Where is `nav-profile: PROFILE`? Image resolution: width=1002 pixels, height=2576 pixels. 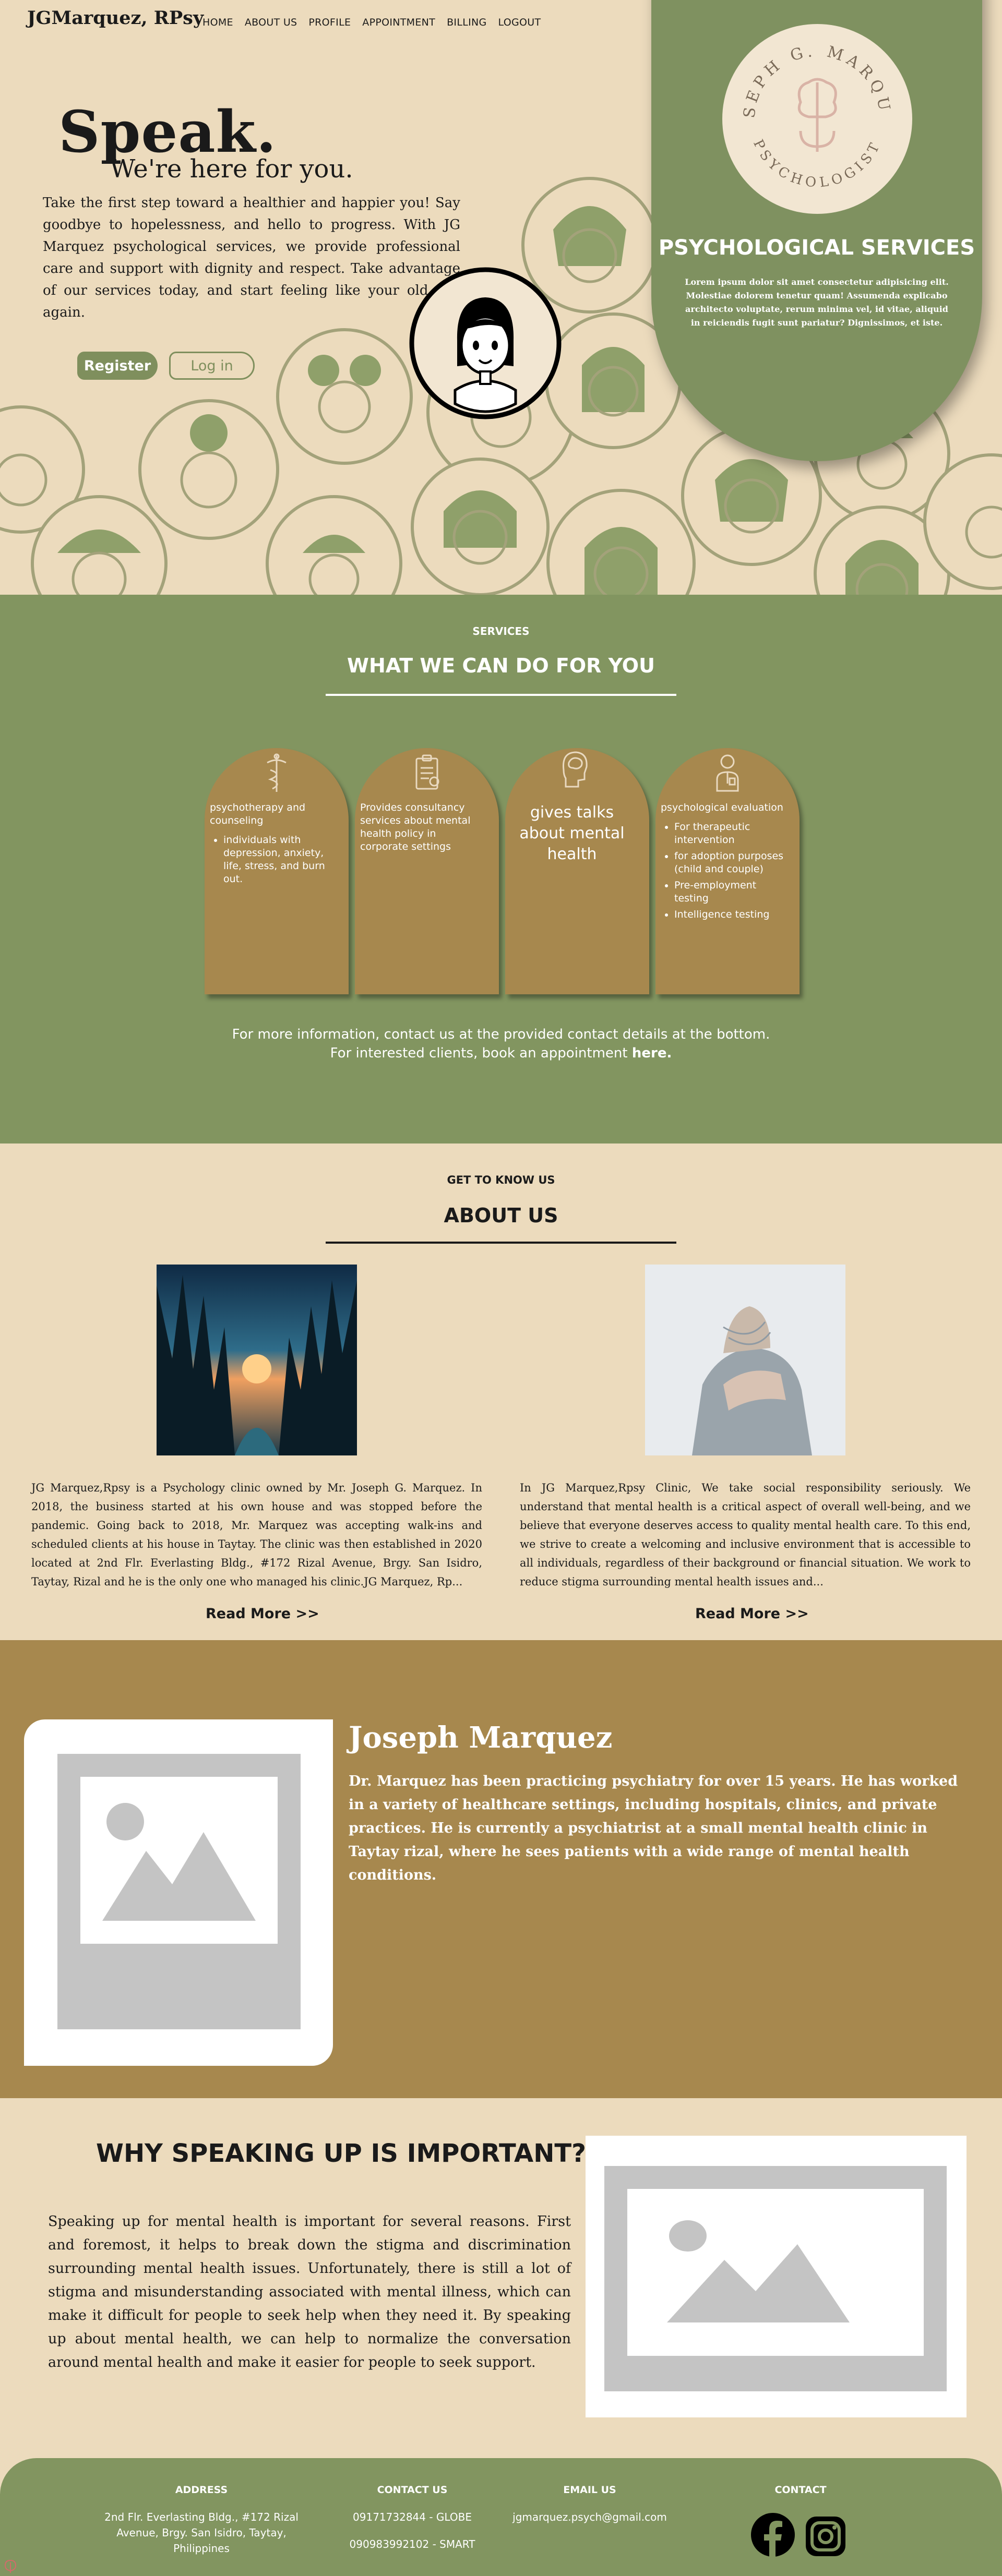
nav-profile: PROFILE is located at coordinates (329, 22).